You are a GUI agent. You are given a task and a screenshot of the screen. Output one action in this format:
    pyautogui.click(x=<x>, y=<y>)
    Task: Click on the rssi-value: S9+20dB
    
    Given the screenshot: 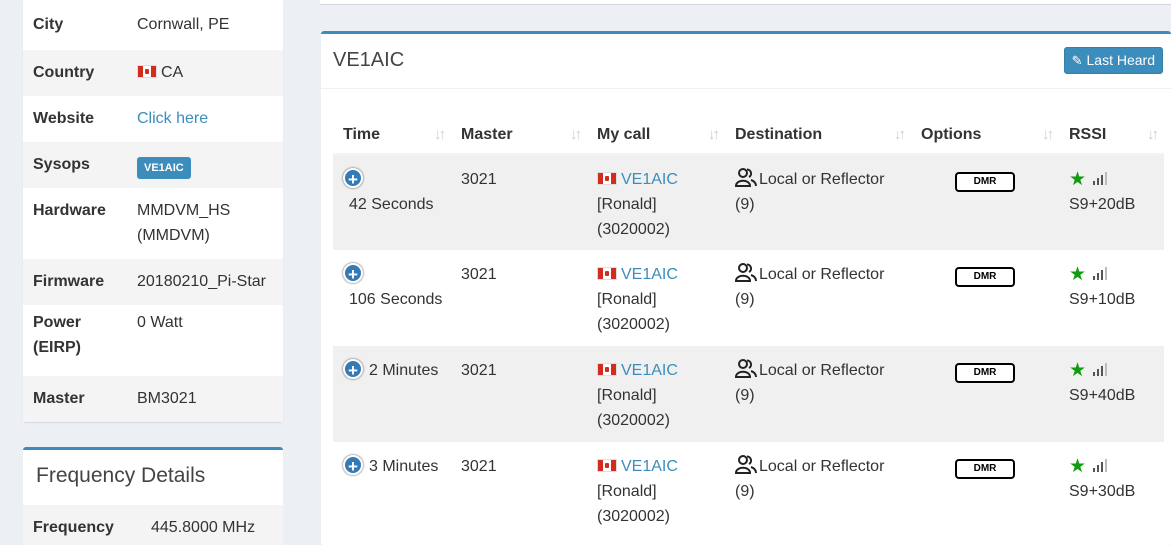 What is the action you would take?
    pyautogui.click(x=1102, y=204)
    